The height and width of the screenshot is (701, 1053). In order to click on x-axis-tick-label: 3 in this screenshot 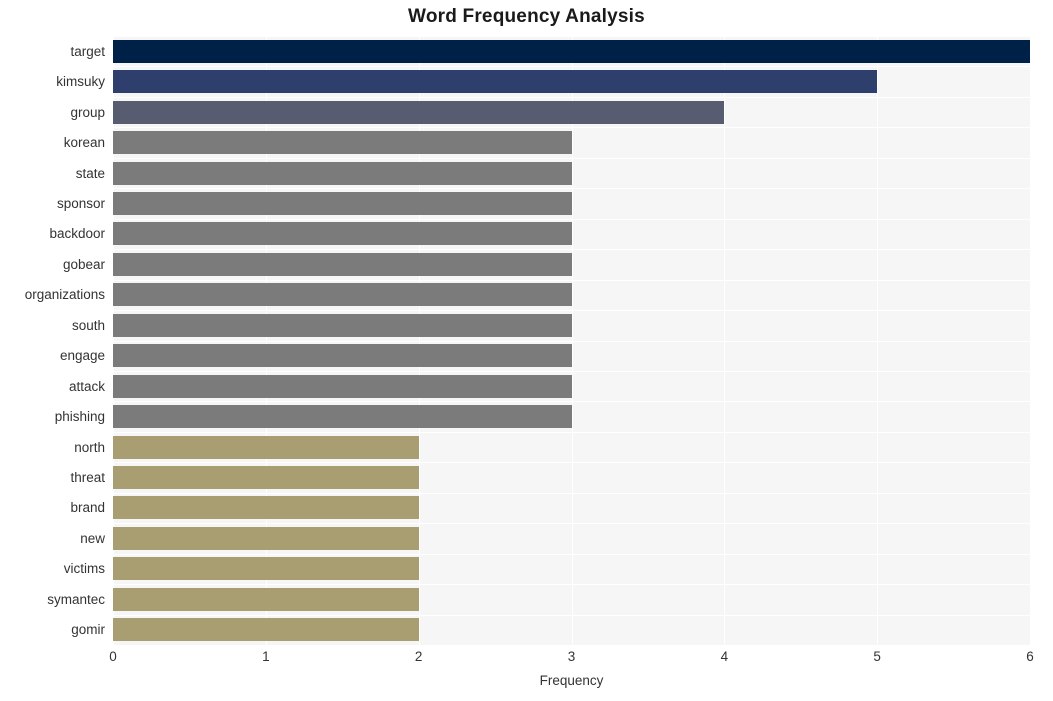, I will do `click(571, 656)`.